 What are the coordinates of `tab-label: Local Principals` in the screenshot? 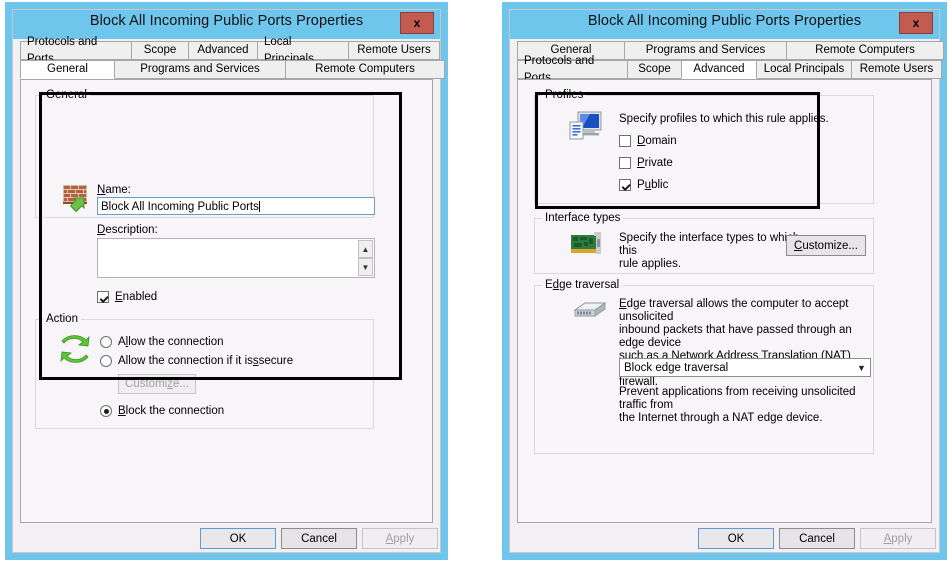 It's located at (804, 69).